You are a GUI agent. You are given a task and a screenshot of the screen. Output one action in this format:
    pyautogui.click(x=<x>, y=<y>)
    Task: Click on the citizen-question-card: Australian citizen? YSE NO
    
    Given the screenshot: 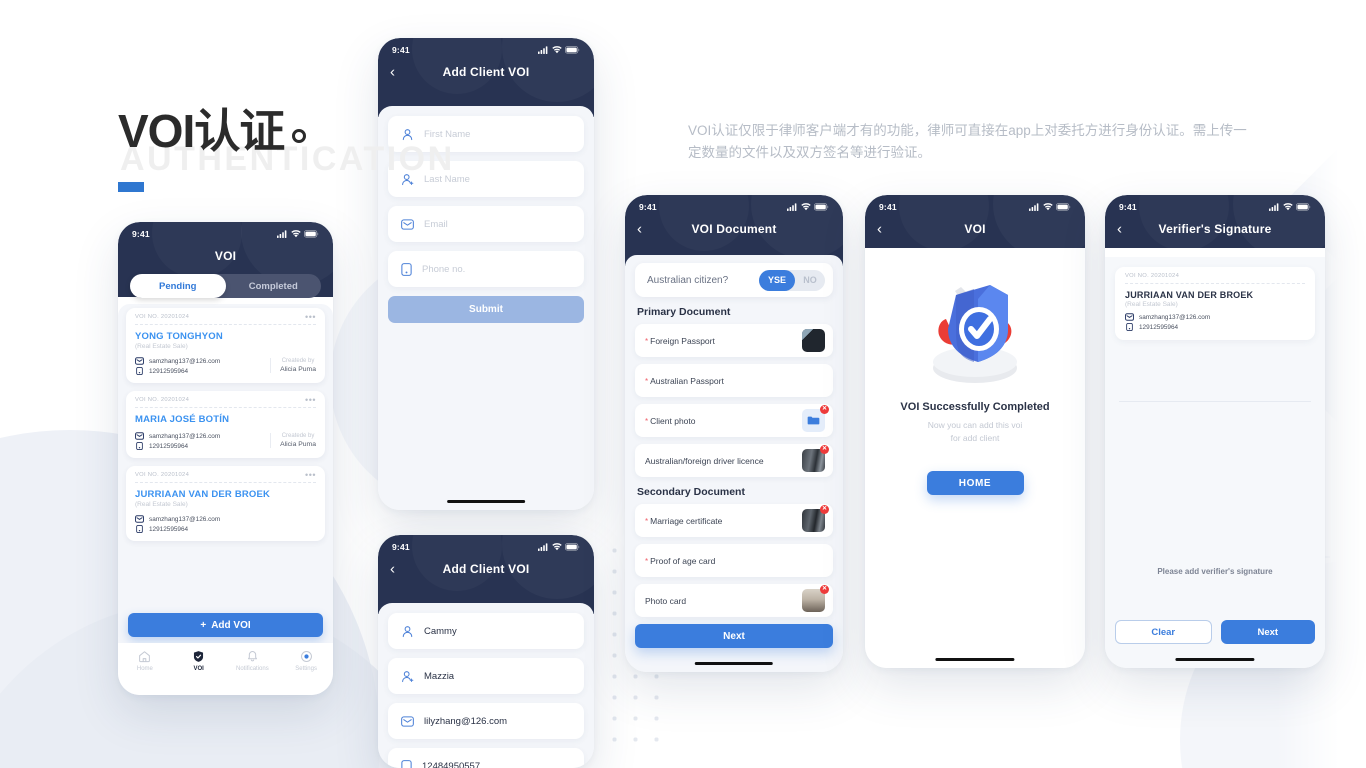 What is the action you would take?
    pyautogui.click(x=734, y=280)
    